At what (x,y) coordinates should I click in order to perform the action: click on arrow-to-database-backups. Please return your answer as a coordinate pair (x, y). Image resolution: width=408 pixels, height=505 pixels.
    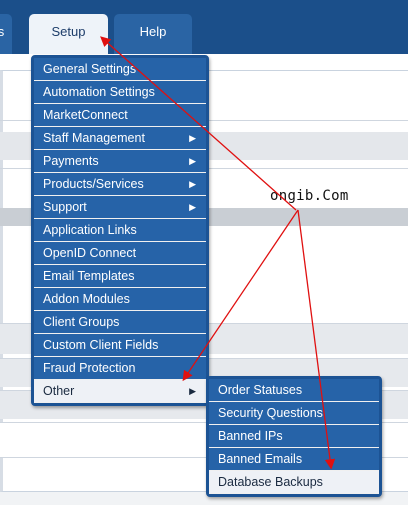
    Looking at the image, I should click on (316, 339).